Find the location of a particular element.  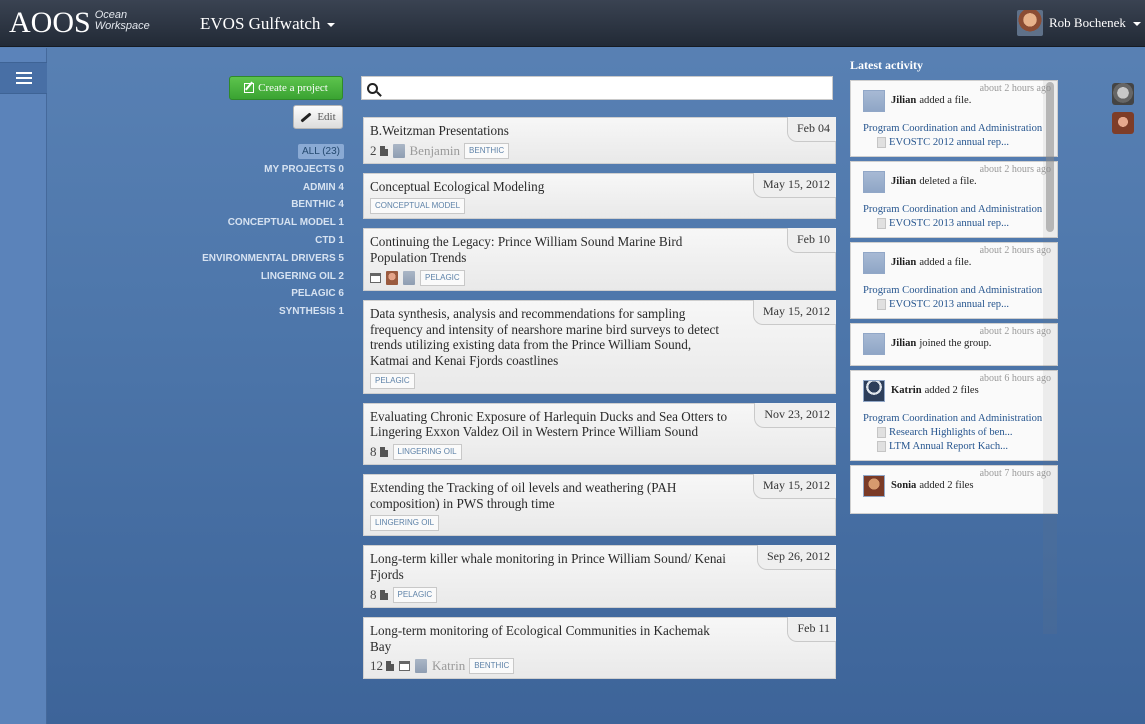

filter-all: ALL (23) is located at coordinates (247, 152).